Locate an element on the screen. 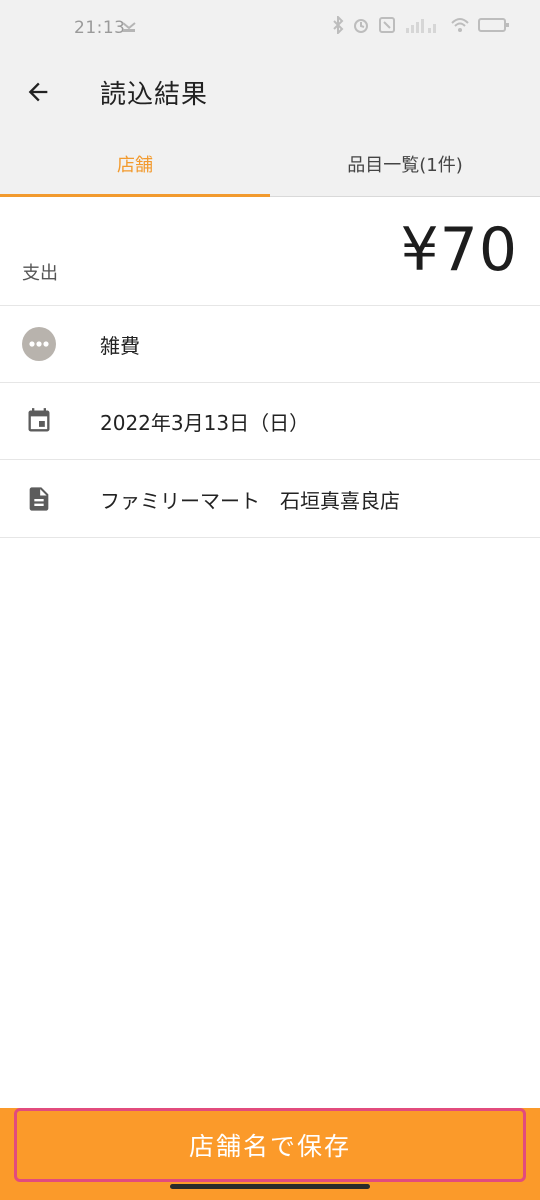 This screenshot has height=1200, width=540. store-row: ファミリーマート 石垣真喜良店 is located at coordinates (270, 499).